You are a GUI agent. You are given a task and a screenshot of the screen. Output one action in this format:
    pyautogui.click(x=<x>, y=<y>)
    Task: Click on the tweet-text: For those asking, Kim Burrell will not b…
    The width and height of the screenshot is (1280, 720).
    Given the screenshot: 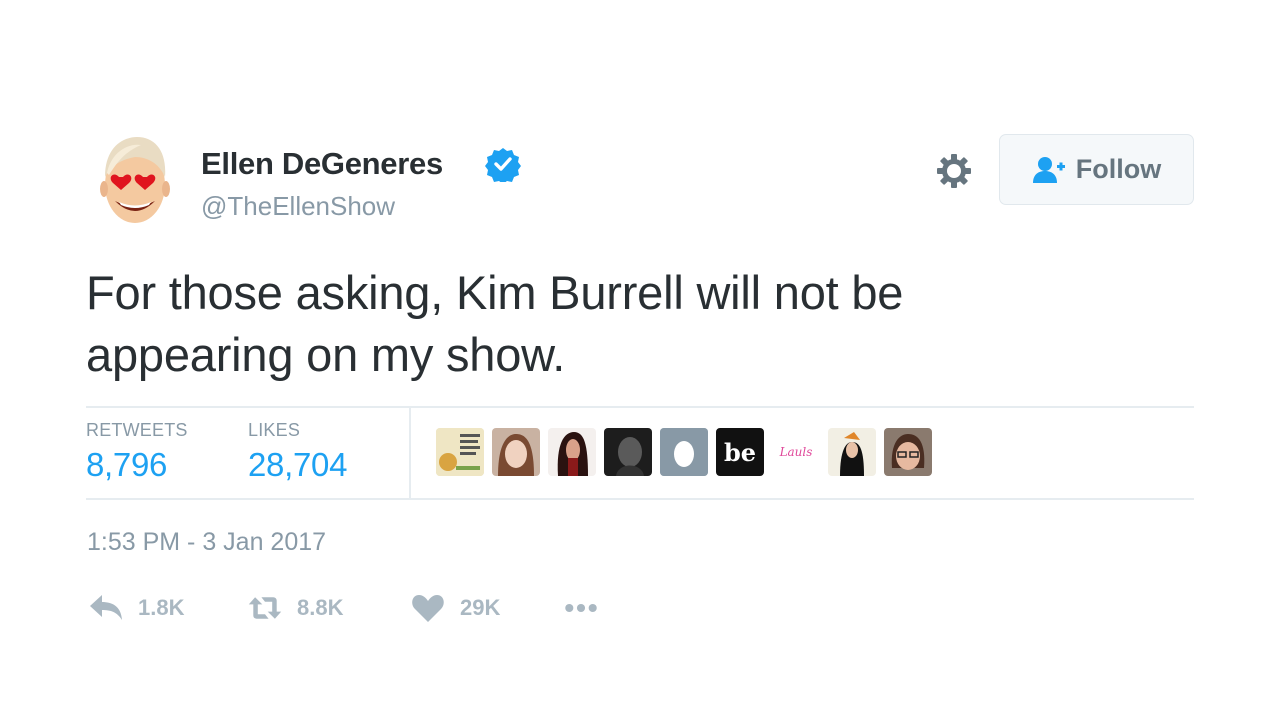 What is the action you would take?
    pyautogui.click(x=636, y=324)
    